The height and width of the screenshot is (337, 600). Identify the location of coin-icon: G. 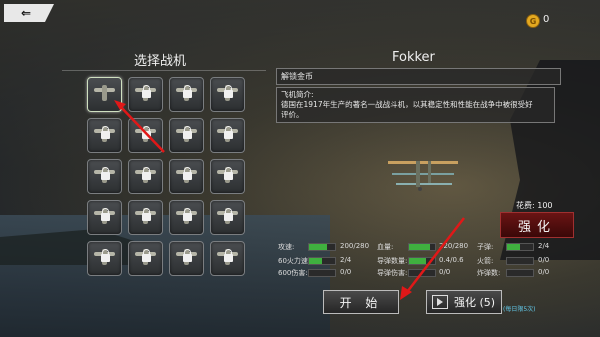
(533, 21).